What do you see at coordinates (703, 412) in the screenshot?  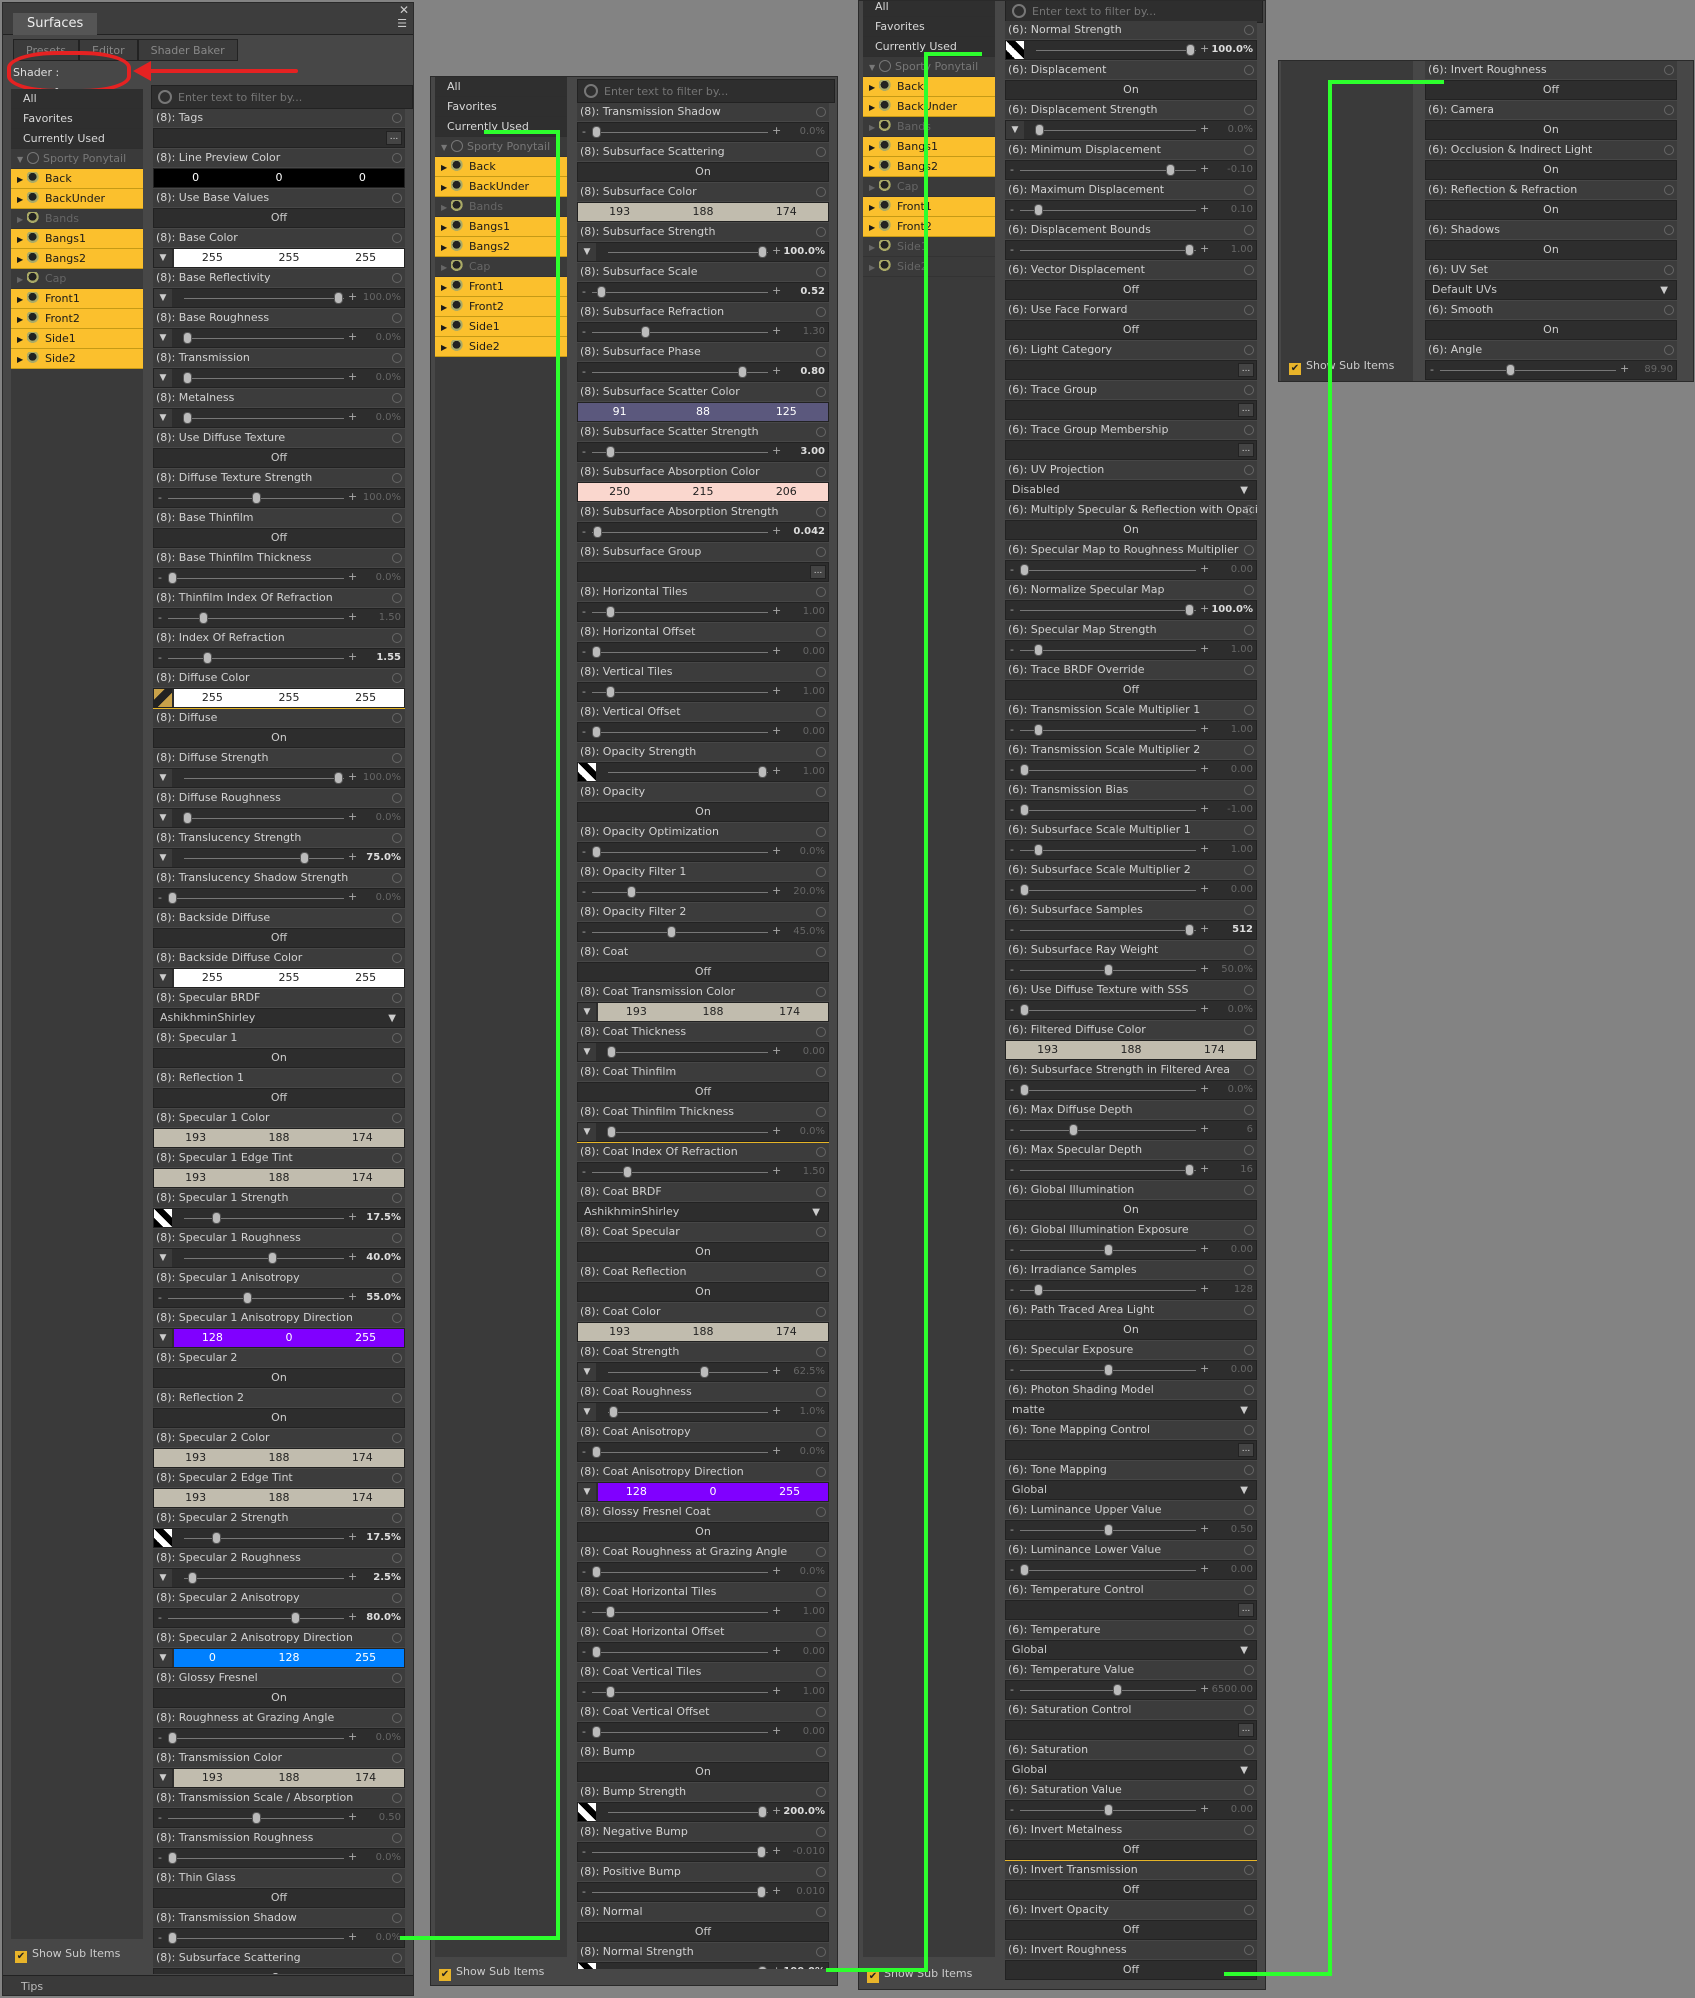 I see `color-swatch: 91 88 125` at bounding box center [703, 412].